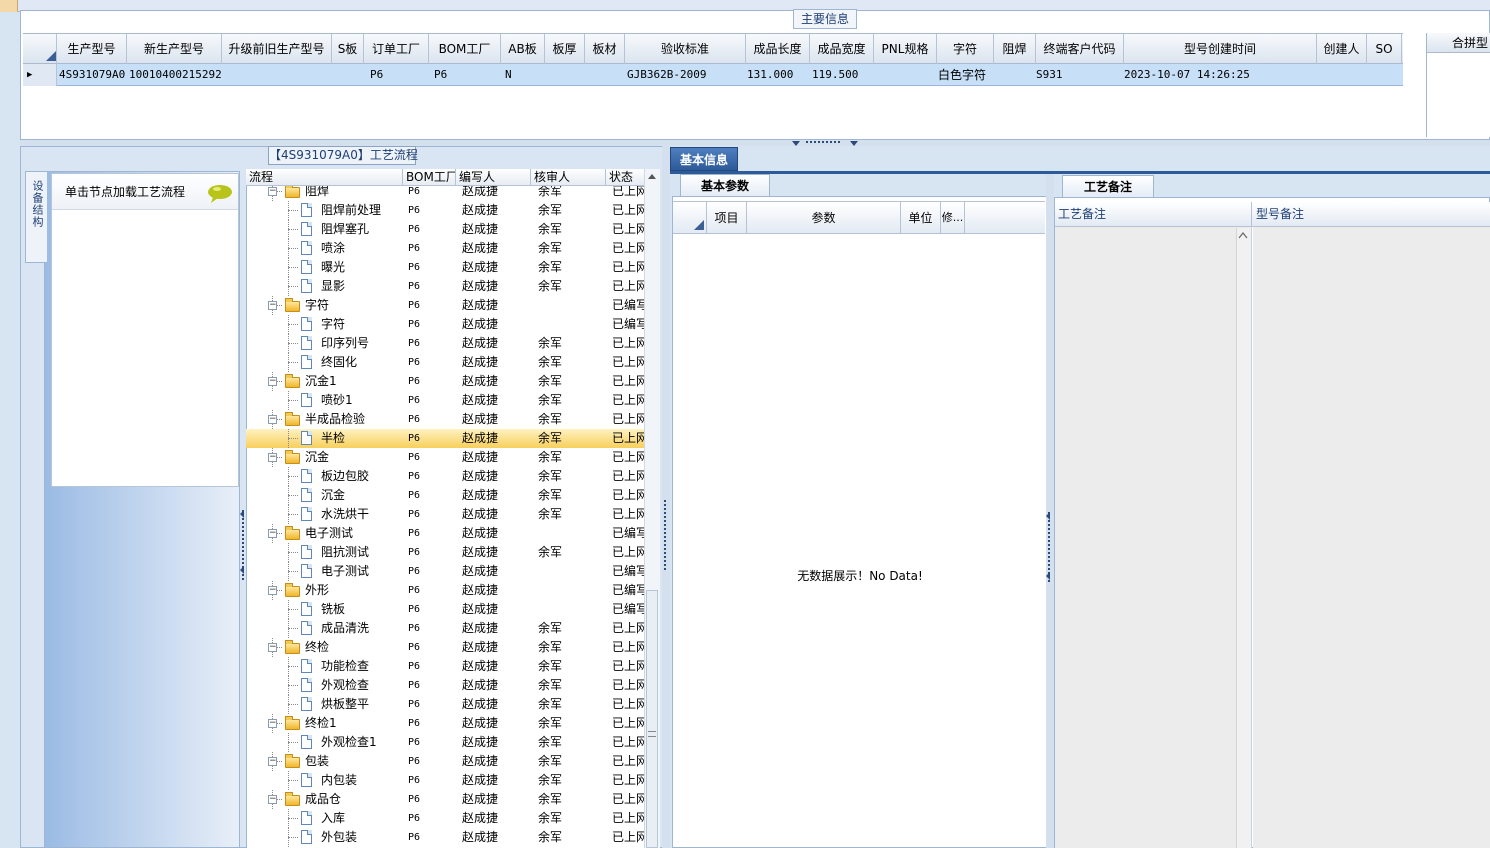  What do you see at coordinates (1243, 538) in the screenshot?
I see `remark-scrollbar` at bounding box center [1243, 538].